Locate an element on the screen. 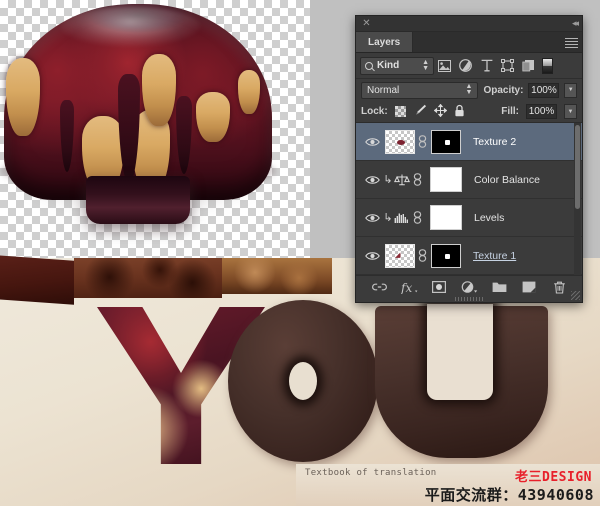 The image size is (600, 506). lock-position-icon is located at coordinates (440, 111).